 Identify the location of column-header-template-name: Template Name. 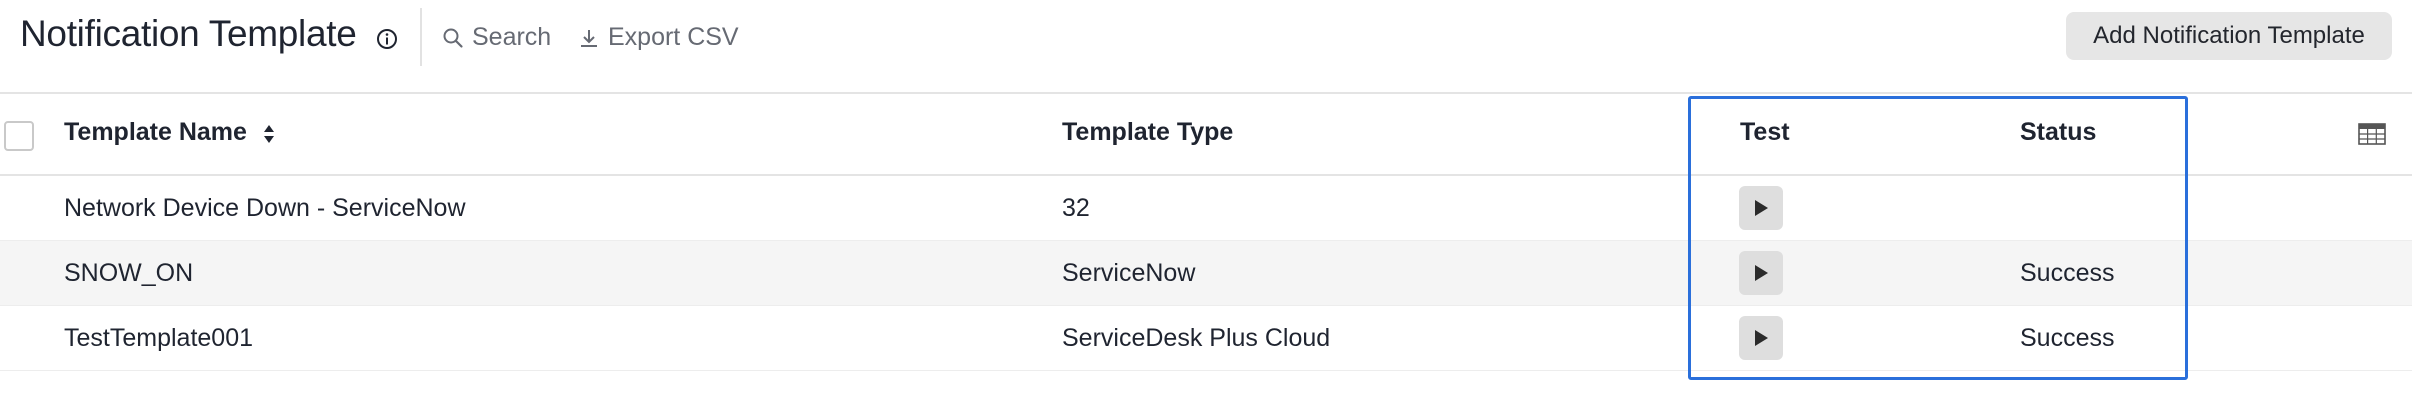
(155, 132).